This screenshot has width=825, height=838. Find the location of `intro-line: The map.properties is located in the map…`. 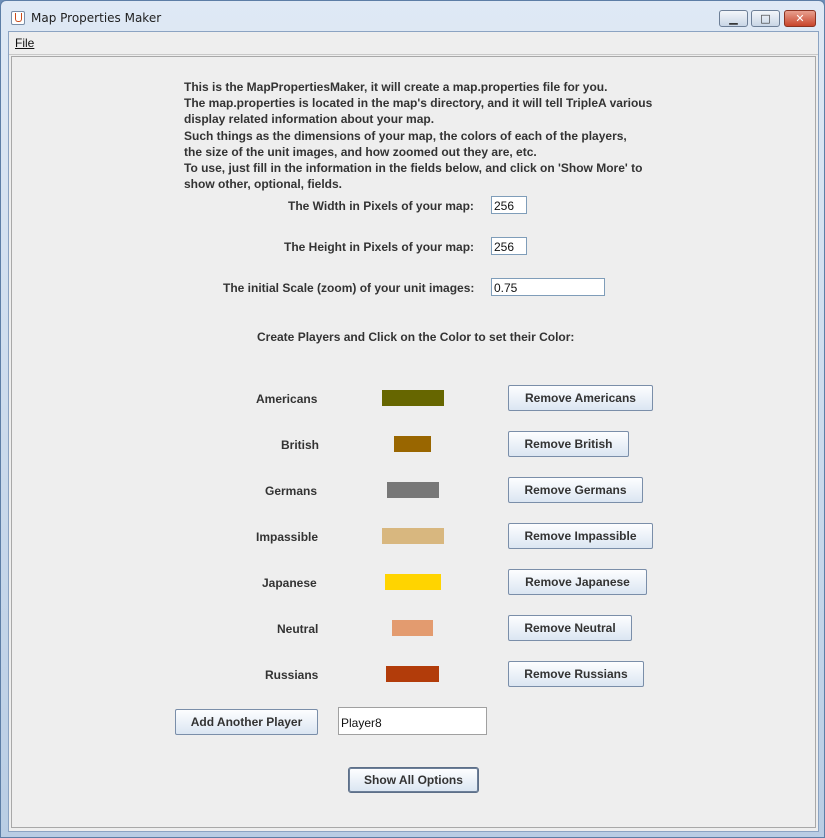

intro-line: The map.properties is located in the map… is located at coordinates (418, 103).